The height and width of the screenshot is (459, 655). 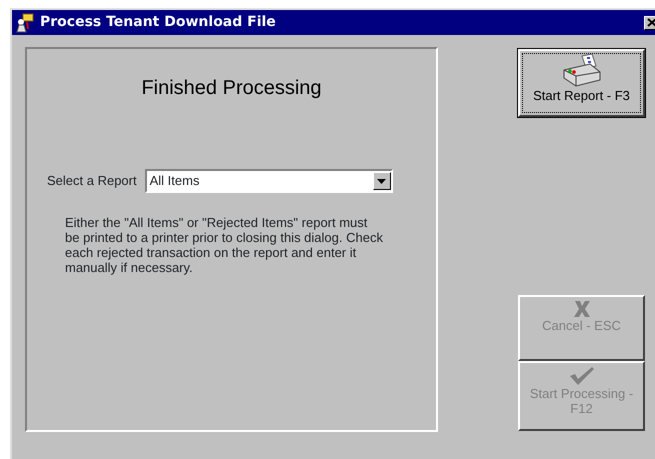 I want to click on panel-heading: Finished Processing, so click(x=231, y=88).